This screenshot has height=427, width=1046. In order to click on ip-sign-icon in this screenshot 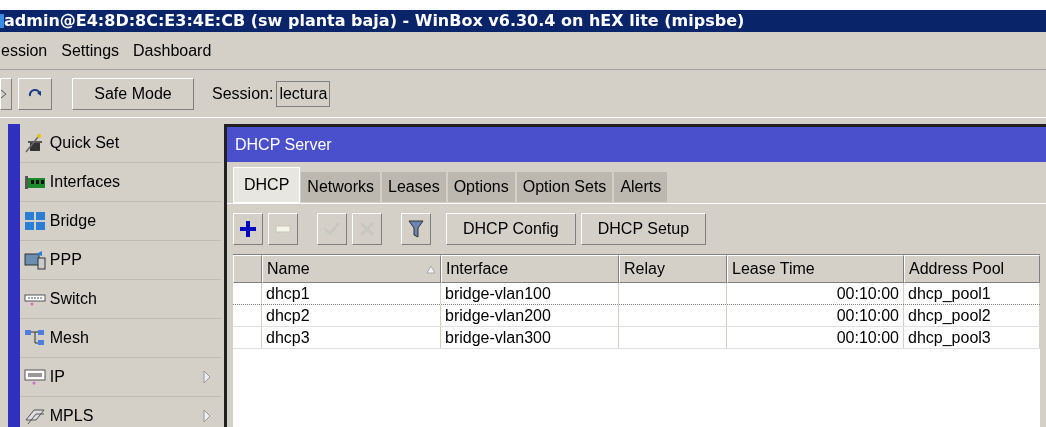, I will do `click(34, 377)`.